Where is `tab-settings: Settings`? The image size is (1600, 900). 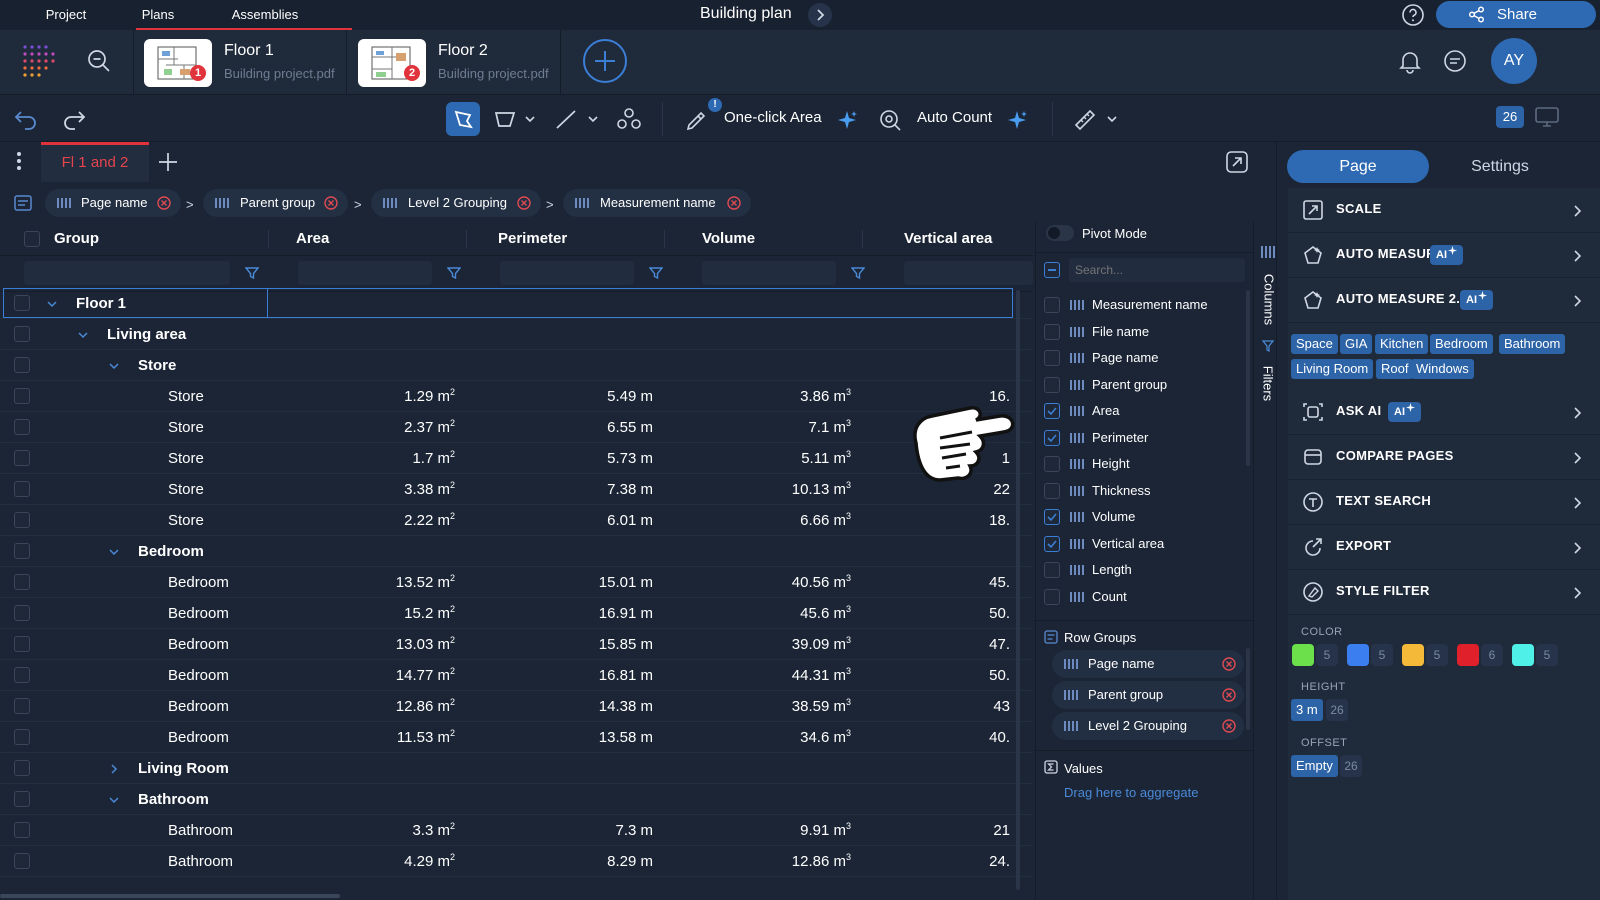
tab-settings: Settings is located at coordinates (1500, 166).